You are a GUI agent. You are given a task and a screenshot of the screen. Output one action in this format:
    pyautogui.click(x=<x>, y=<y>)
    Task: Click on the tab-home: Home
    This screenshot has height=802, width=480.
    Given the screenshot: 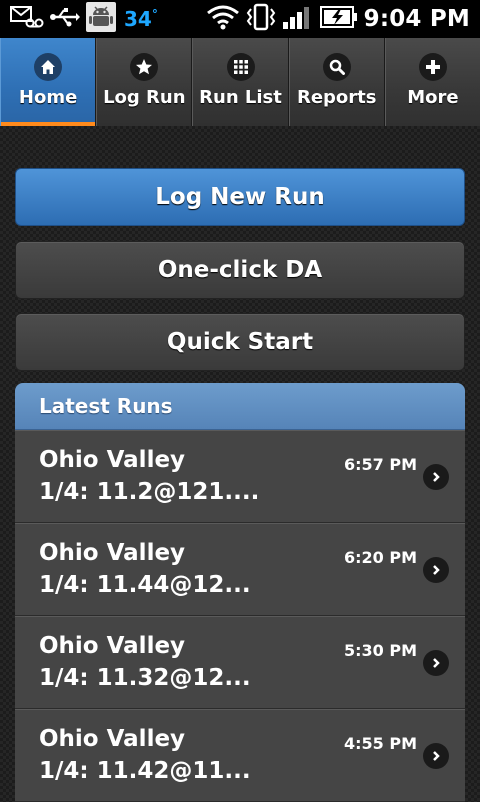 What is the action you would take?
    pyautogui.click(x=48, y=82)
    